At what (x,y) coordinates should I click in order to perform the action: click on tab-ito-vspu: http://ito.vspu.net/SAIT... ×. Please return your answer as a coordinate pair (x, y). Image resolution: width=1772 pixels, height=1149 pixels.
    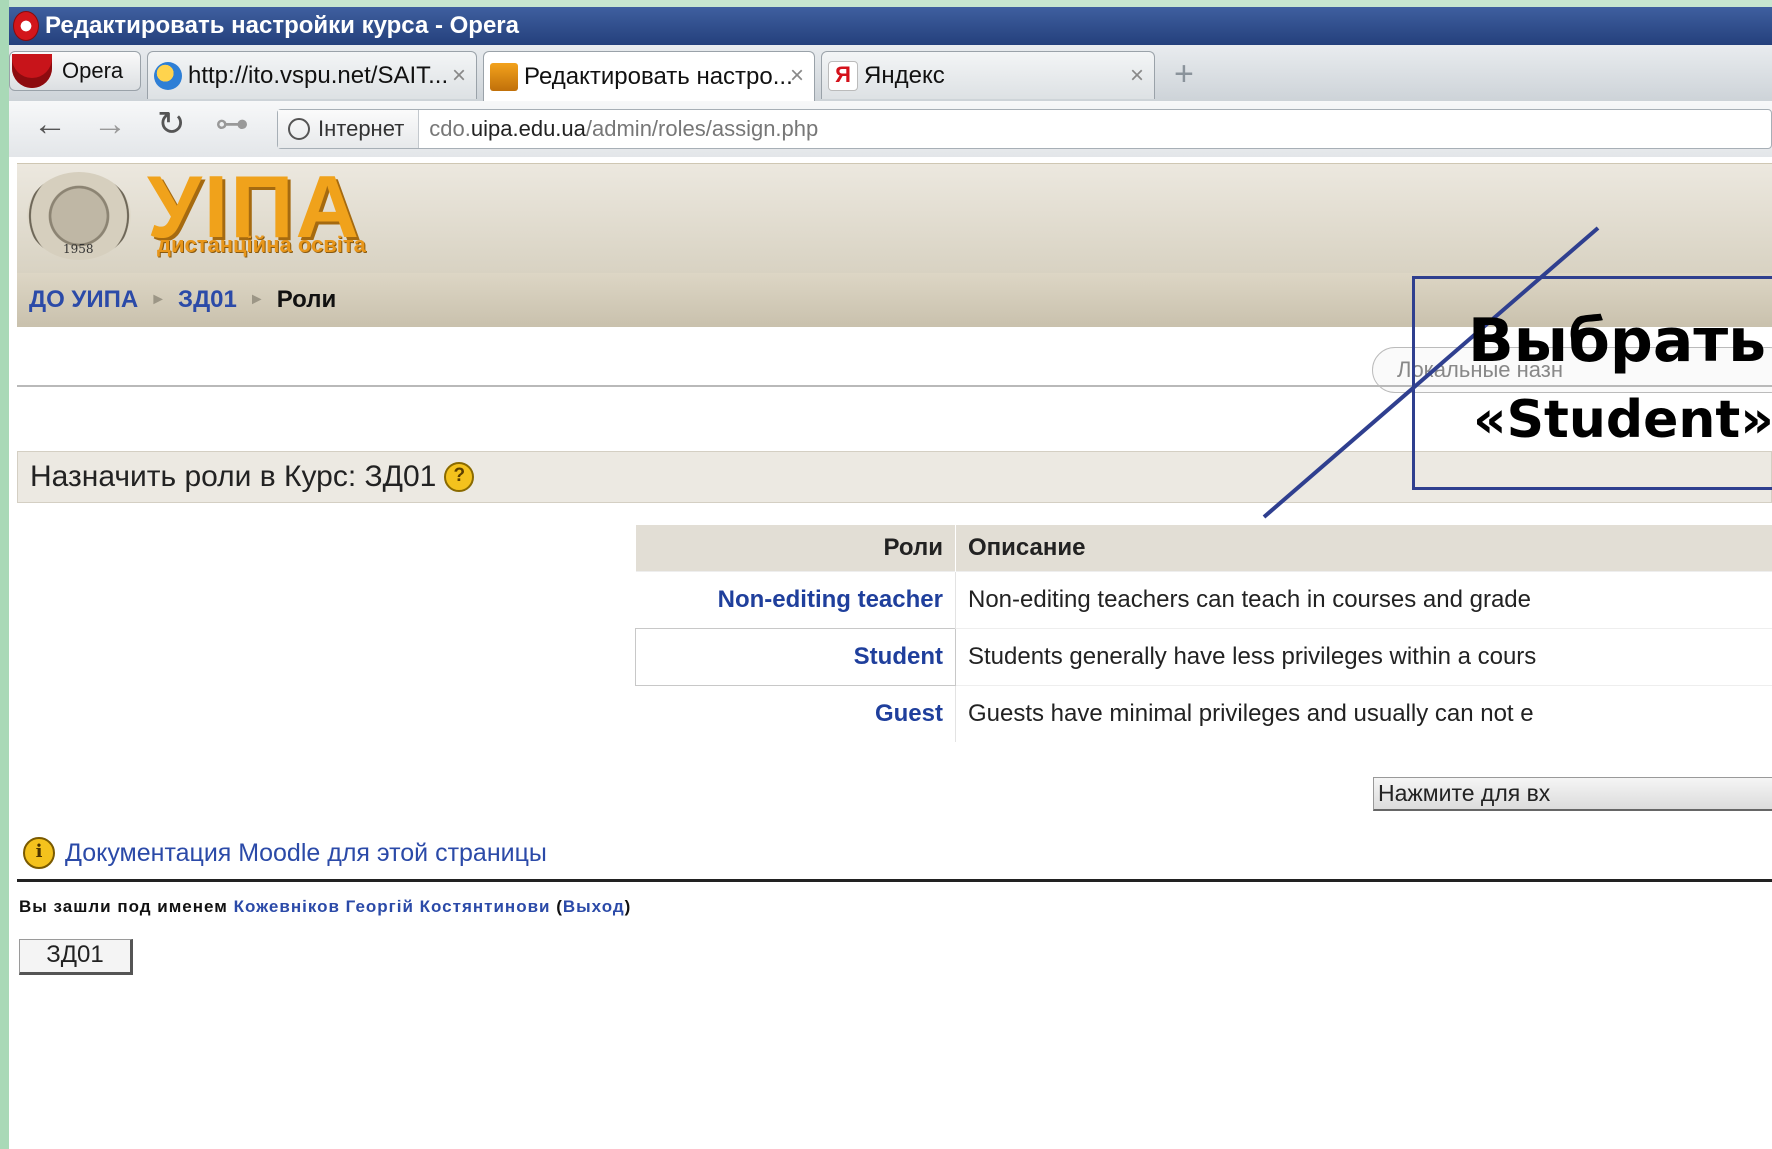
    Looking at the image, I should click on (312, 75).